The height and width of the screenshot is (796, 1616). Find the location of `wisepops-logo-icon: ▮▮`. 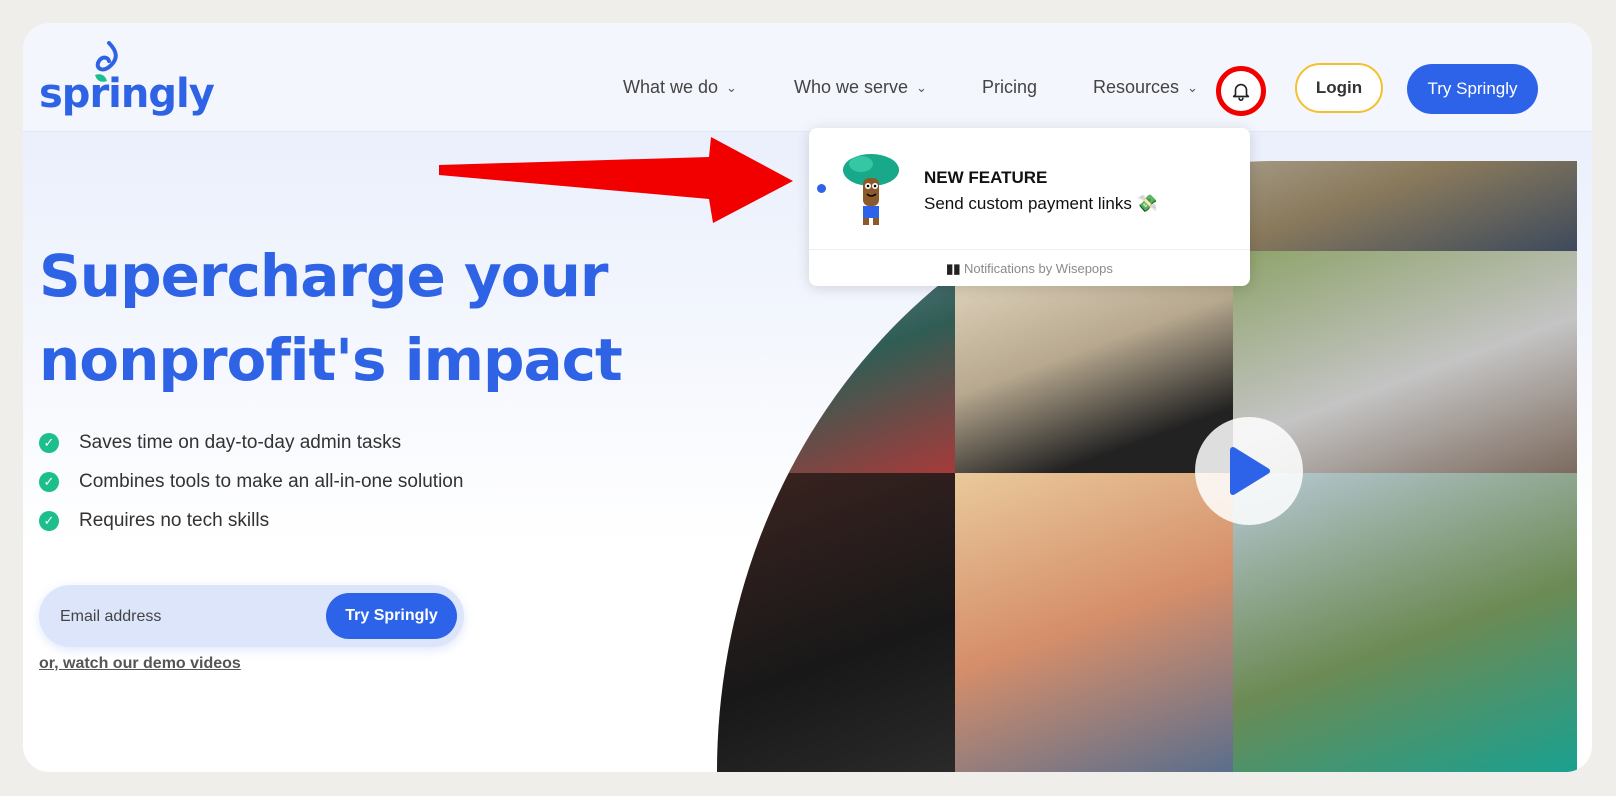

wisepops-logo-icon: ▮▮ is located at coordinates (953, 268).